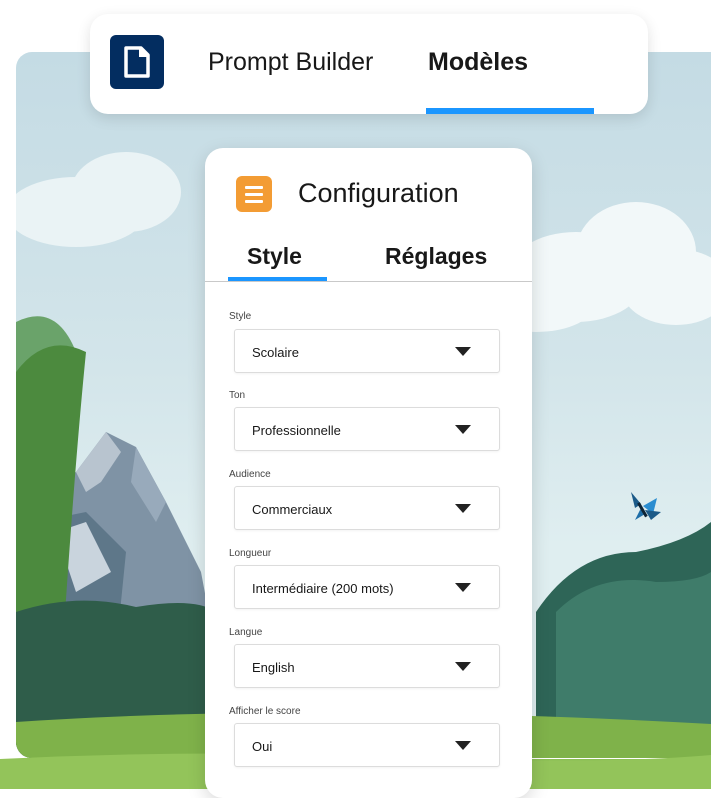 The height and width of the screenshot is (798, 711). Describe the element at coordinates (98, 199) in the screenshot. I see `cloud-left` at that location.